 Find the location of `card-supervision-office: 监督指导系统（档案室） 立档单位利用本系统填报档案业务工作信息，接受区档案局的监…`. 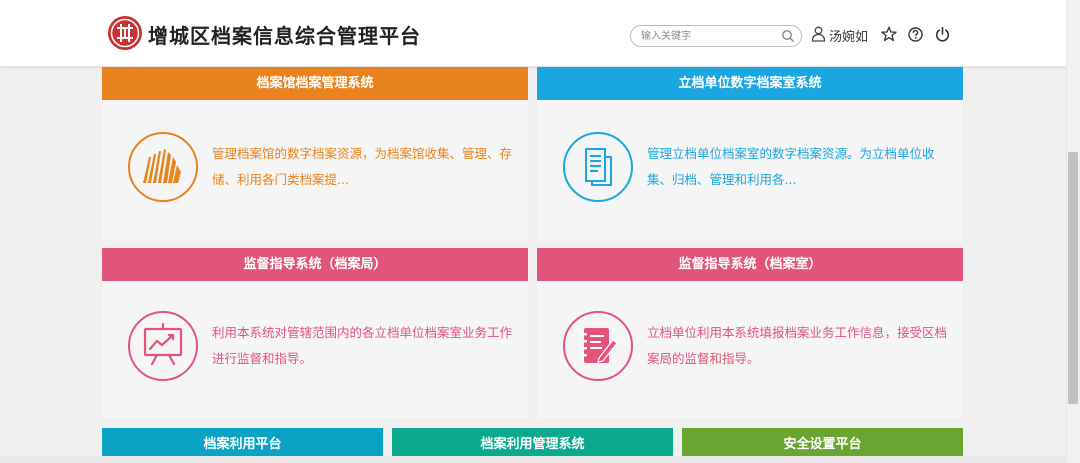

card-supervision-office: 监督指导系统（档案室） 立档单位利用本系统填报档案业务工作信息，接受区档案局的监… is located at coordinates (750, 333).